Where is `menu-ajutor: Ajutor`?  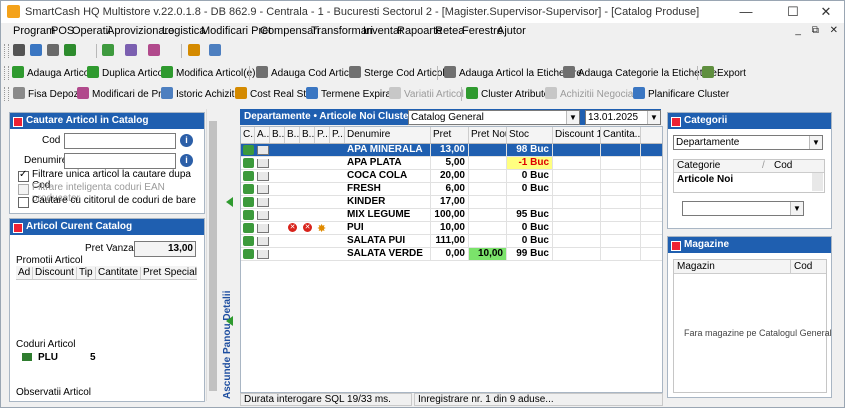 menu-ajutor: Ajutor is located at coordinates (511, 31).